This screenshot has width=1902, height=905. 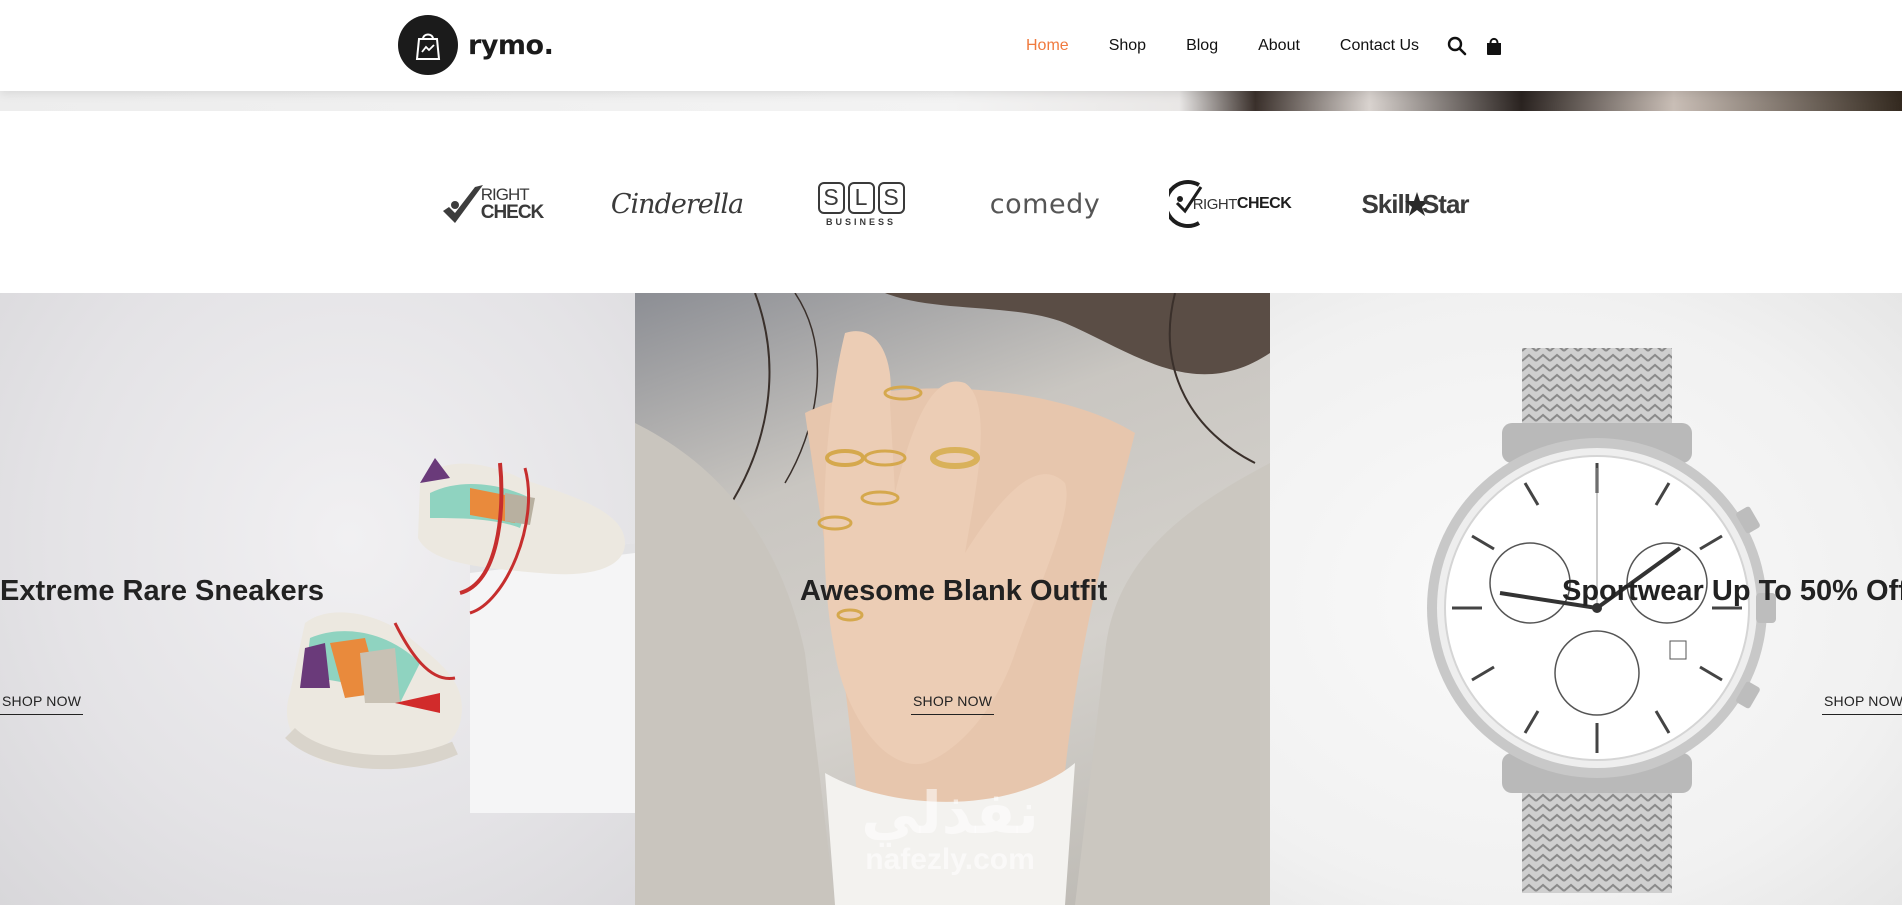 I want to click on search-icon, so click(x=1457, y=46).